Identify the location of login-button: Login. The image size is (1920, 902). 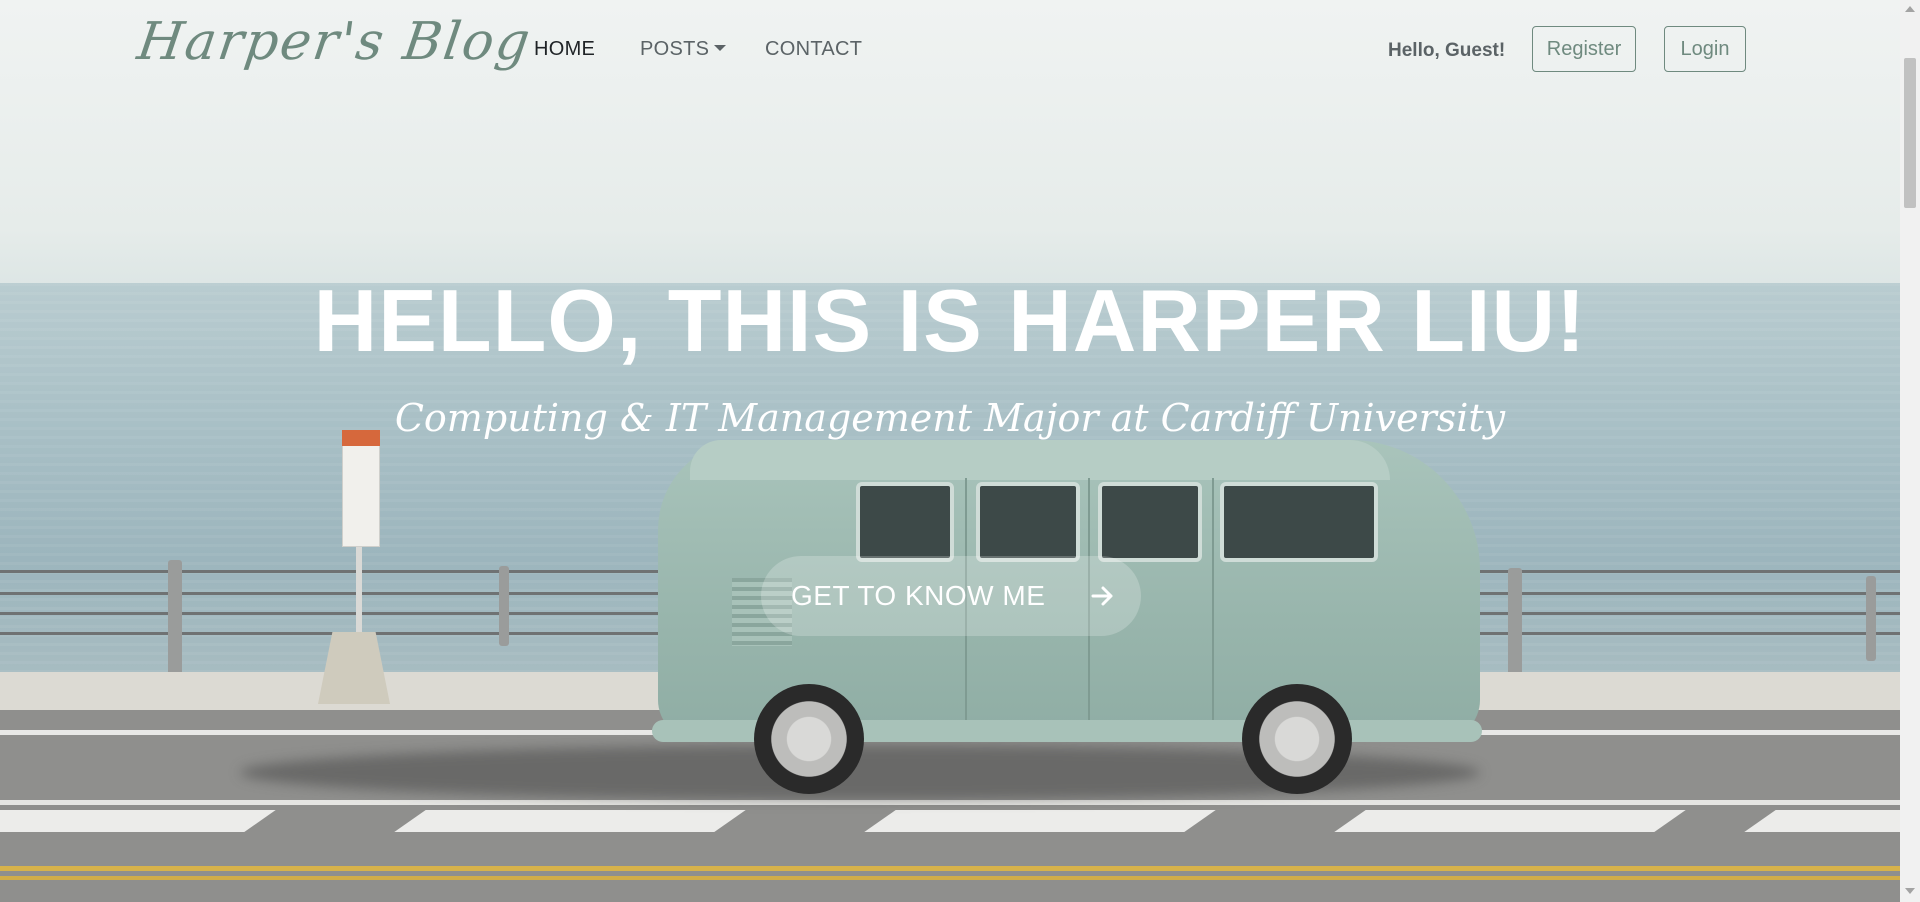
(1705, 49).